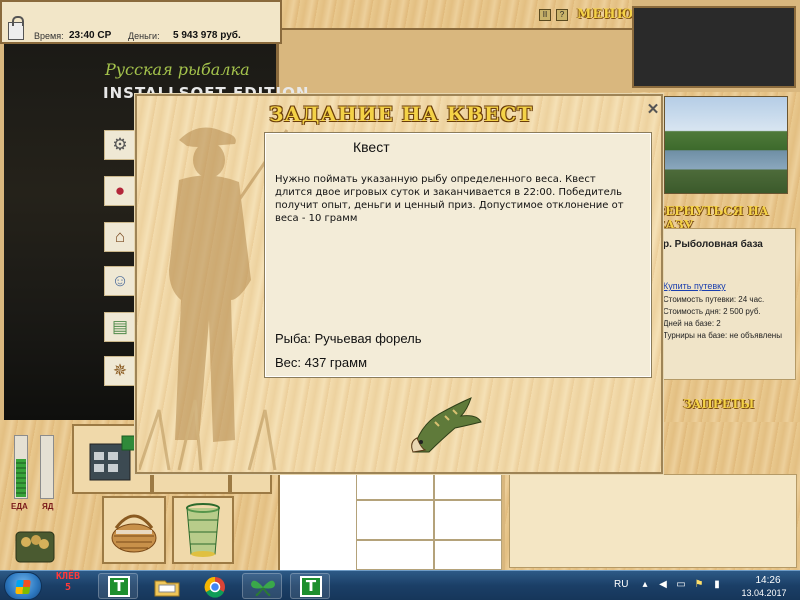 Image resolution: width=800 pixels, height=600 pixels. I want to click on quest-weight: Вес: 437 грамм, so click(321, 362).